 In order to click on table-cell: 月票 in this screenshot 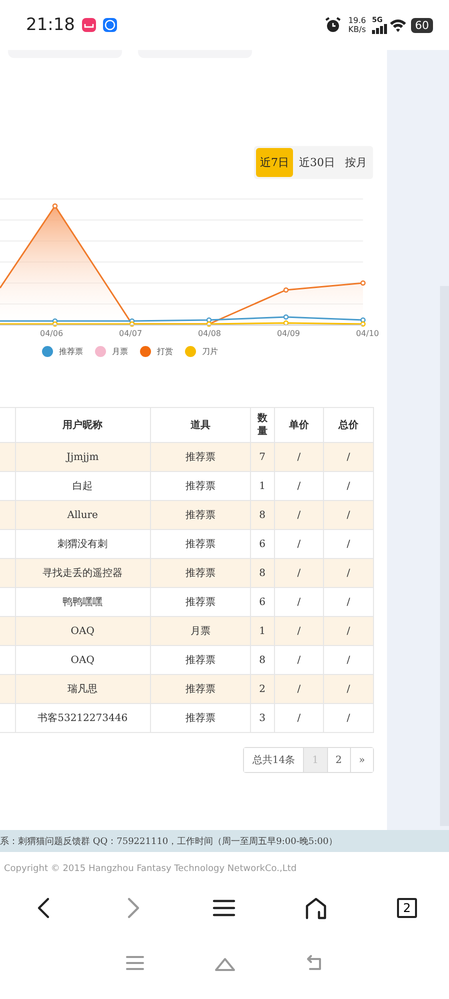, I will do `click(200, 631)`.